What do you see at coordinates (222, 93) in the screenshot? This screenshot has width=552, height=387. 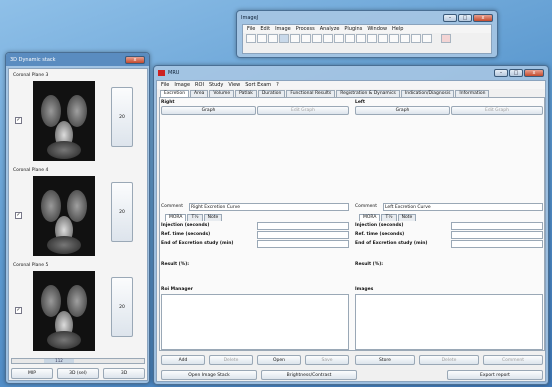 I see `tab-volume: Volume` at bounding box center [222, 93].